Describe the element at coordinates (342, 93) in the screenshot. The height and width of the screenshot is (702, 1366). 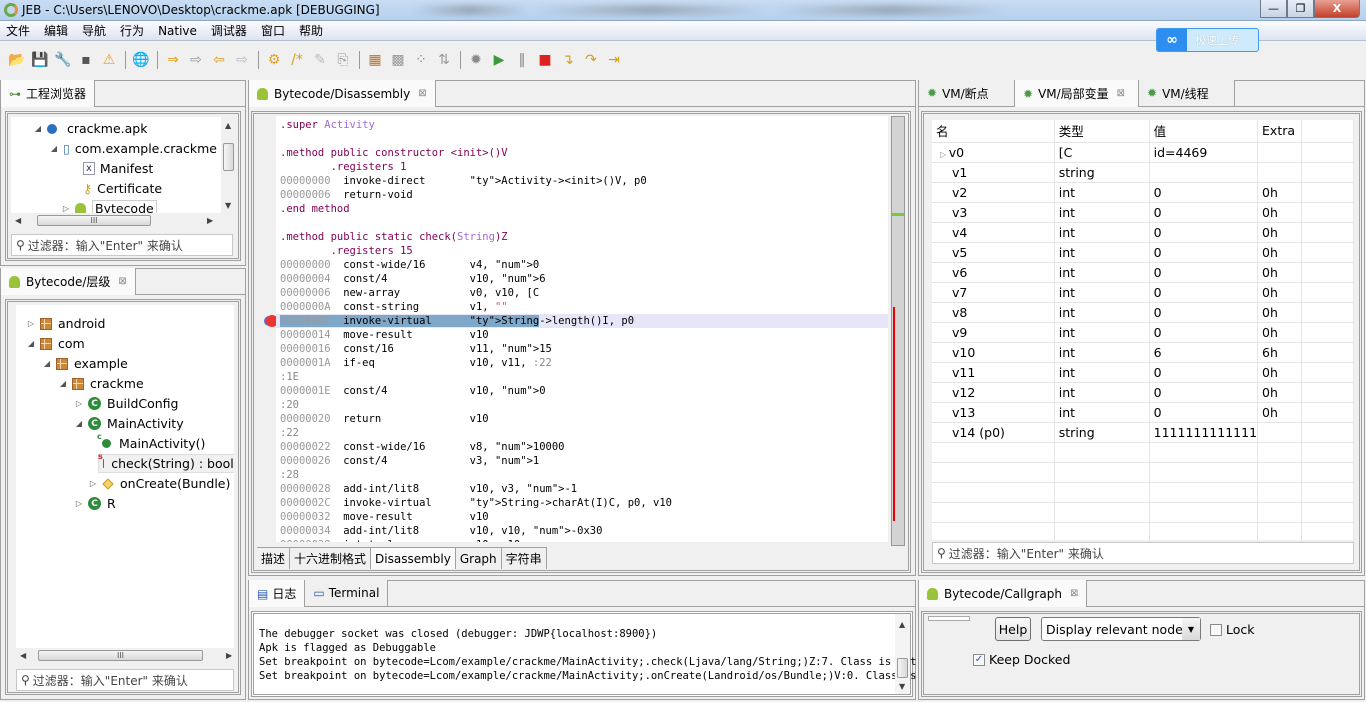
I see `tab-bytecode-disassembly: Bytecode/Disassembly ⊠` at that location.